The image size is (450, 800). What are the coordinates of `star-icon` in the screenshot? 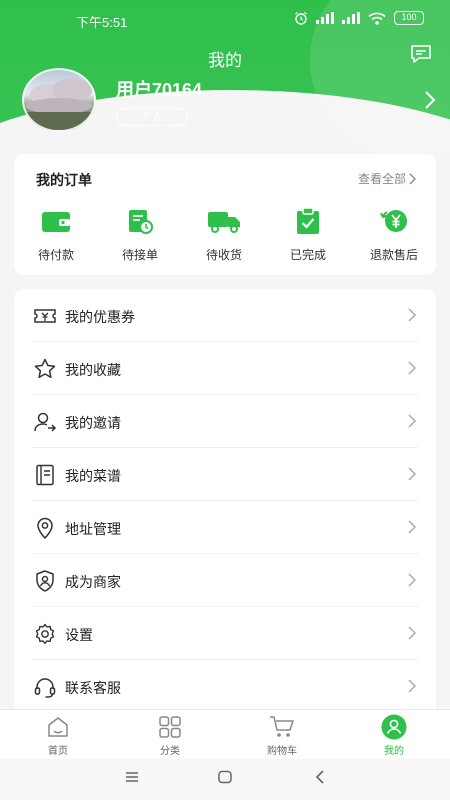 It's located at (45, 368).